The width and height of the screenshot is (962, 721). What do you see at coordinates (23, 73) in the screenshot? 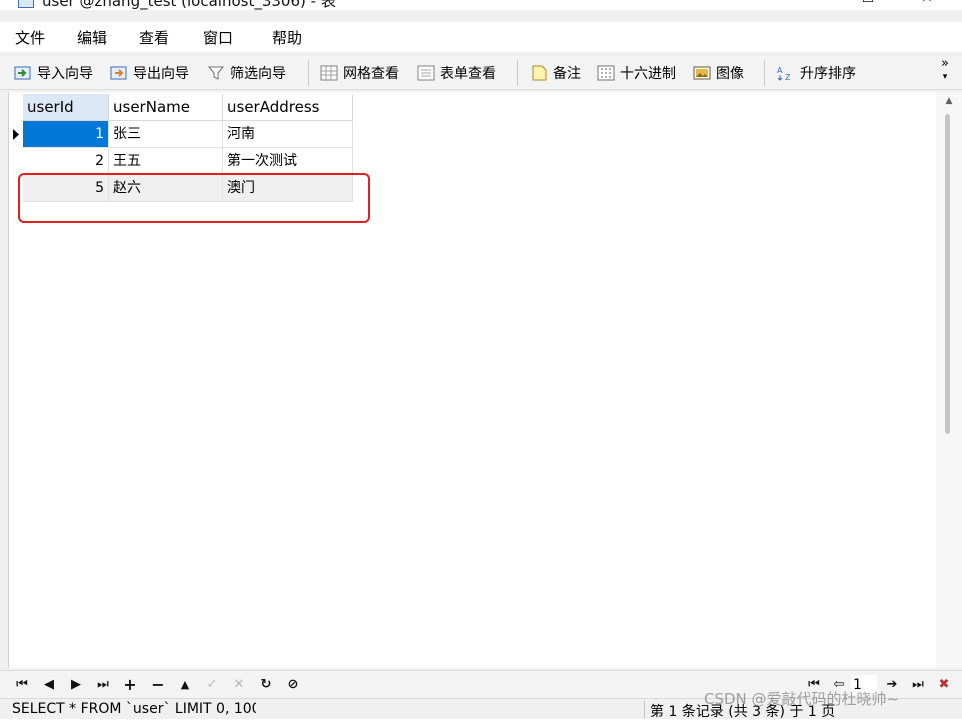
I see `import-icon` at bounding box center [23, 73].